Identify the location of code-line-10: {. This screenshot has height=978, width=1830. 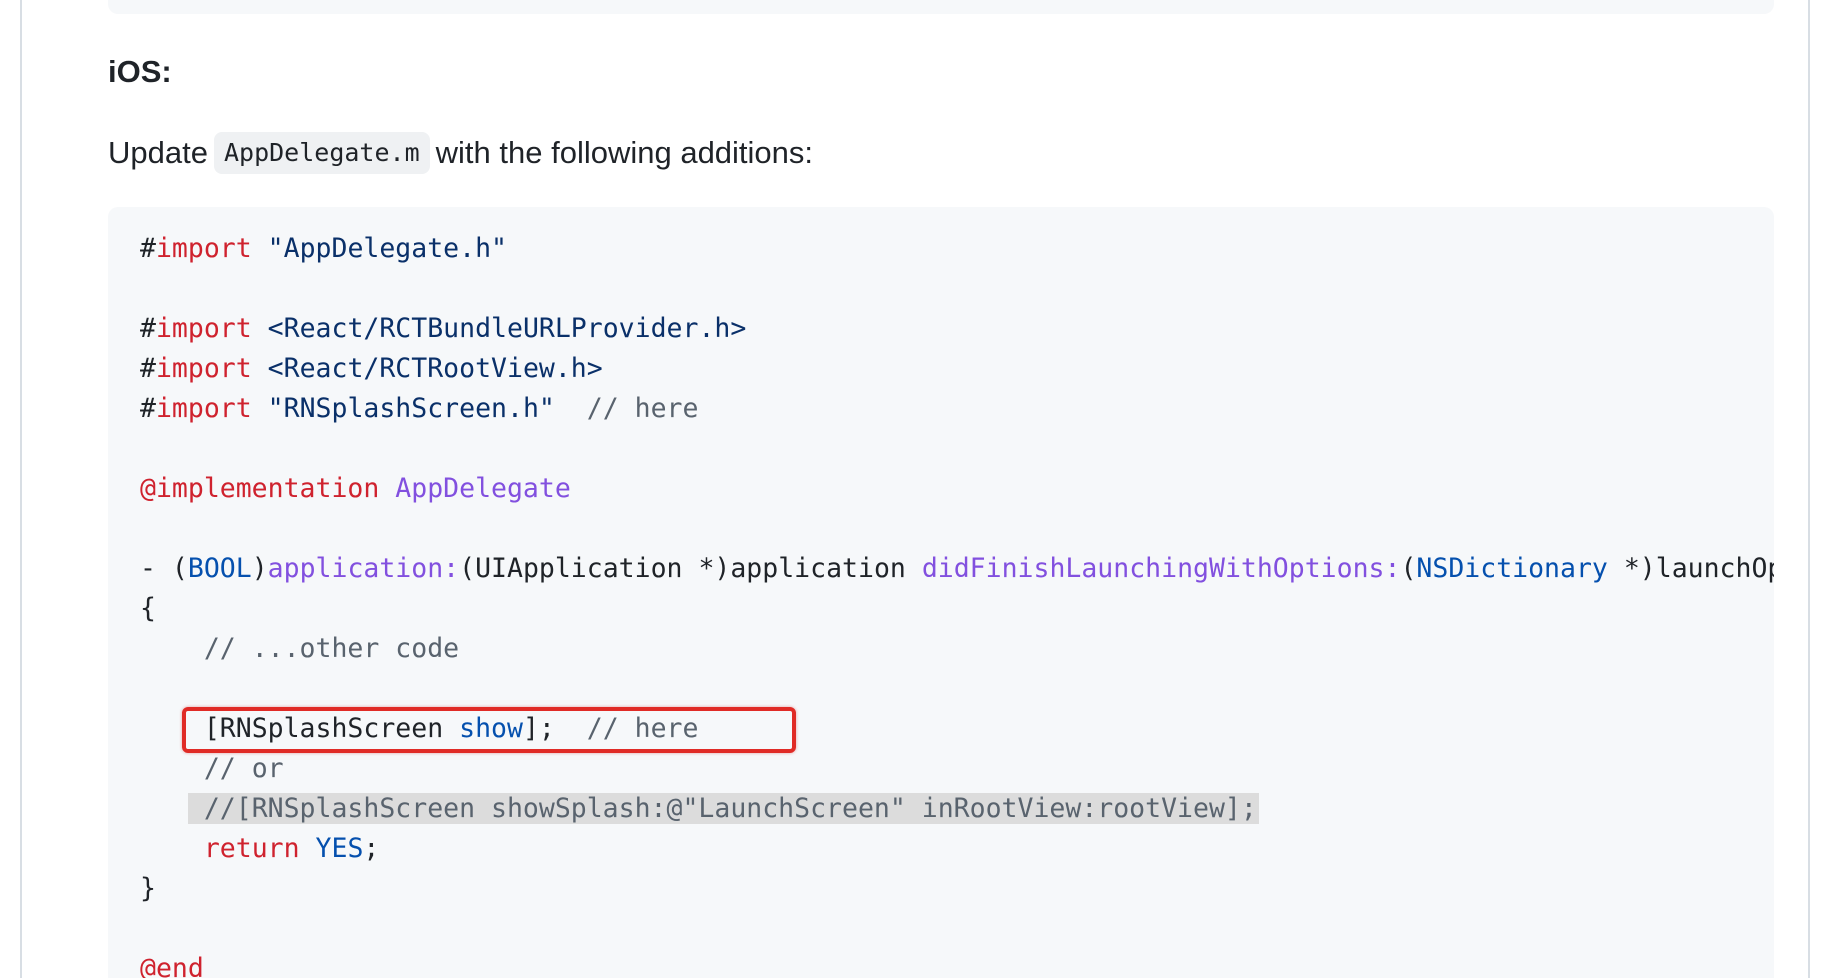
(148, 608).